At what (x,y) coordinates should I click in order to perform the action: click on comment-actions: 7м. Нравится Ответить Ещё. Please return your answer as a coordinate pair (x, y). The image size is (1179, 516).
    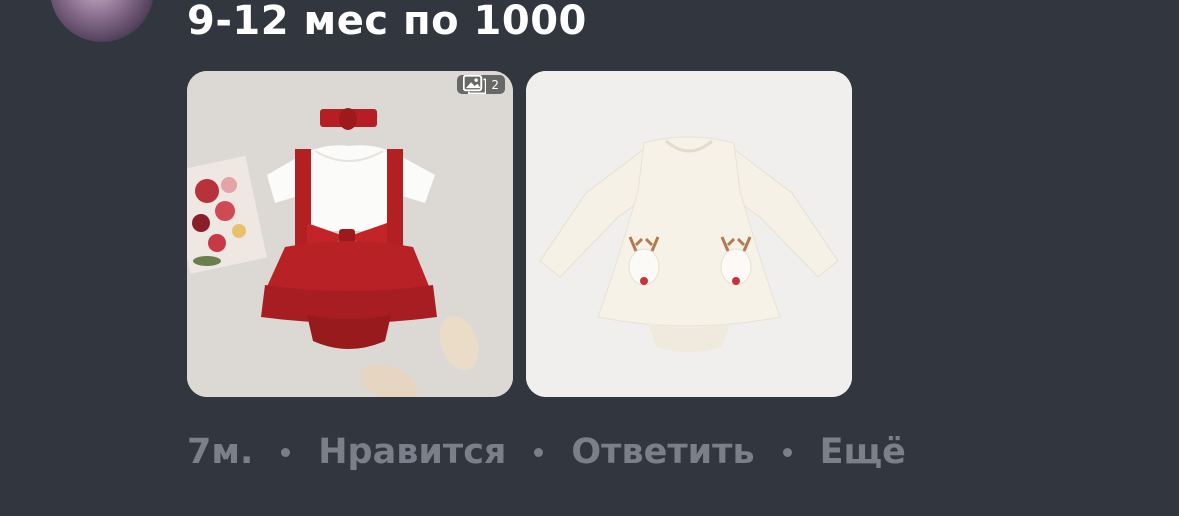
    Looking at the image, I should click on (546, 452).